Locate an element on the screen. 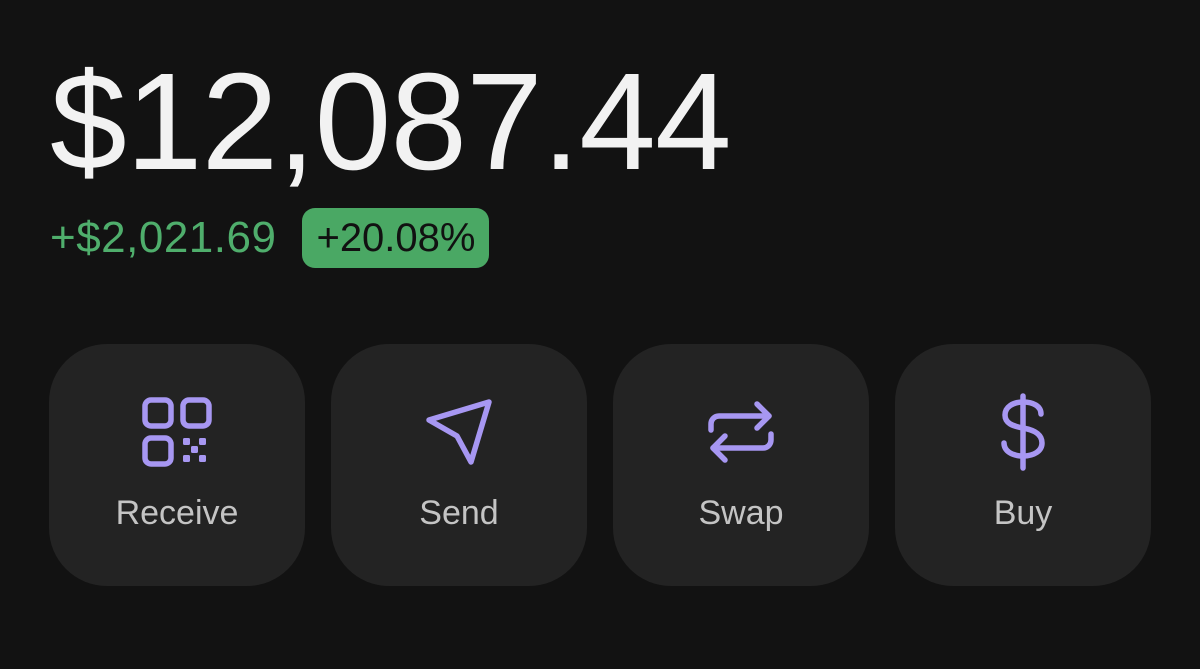 The image size is (1200, 669). change-amount: +$2,021.69 is located at coordinates (163, 237).